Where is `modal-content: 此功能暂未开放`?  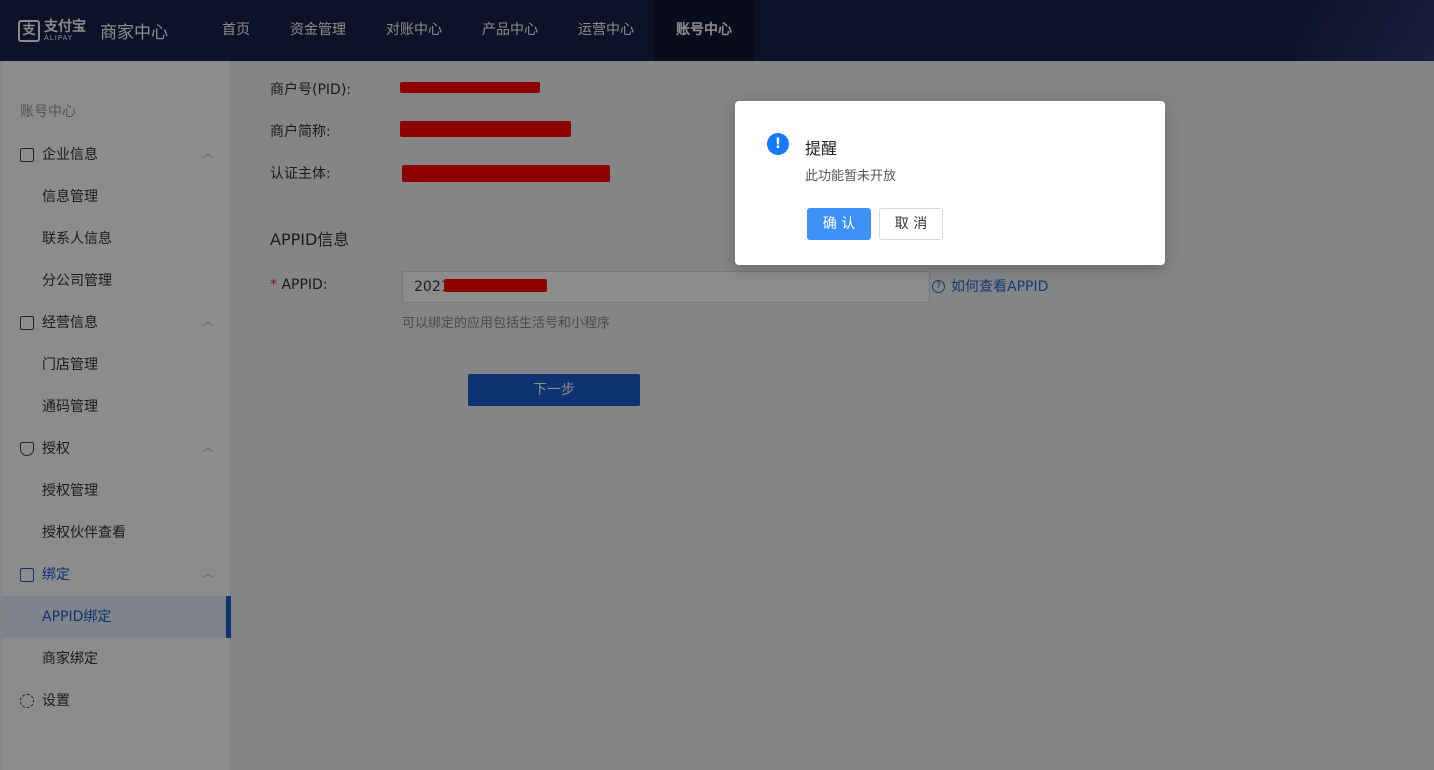 modal-content: 此功能暂未开放 is located at coordinates (851, 176).